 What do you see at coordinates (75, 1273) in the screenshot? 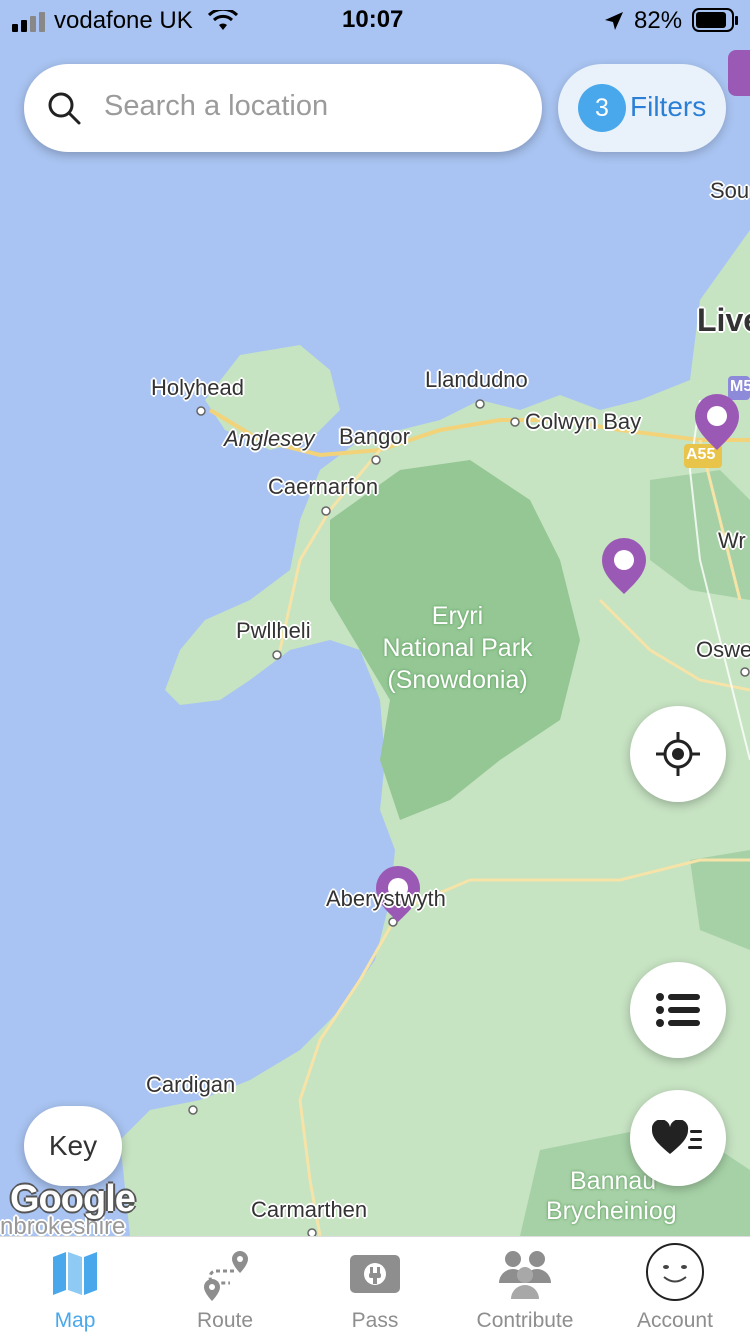
I see `map-icon` at bounding box center [75, 1273].